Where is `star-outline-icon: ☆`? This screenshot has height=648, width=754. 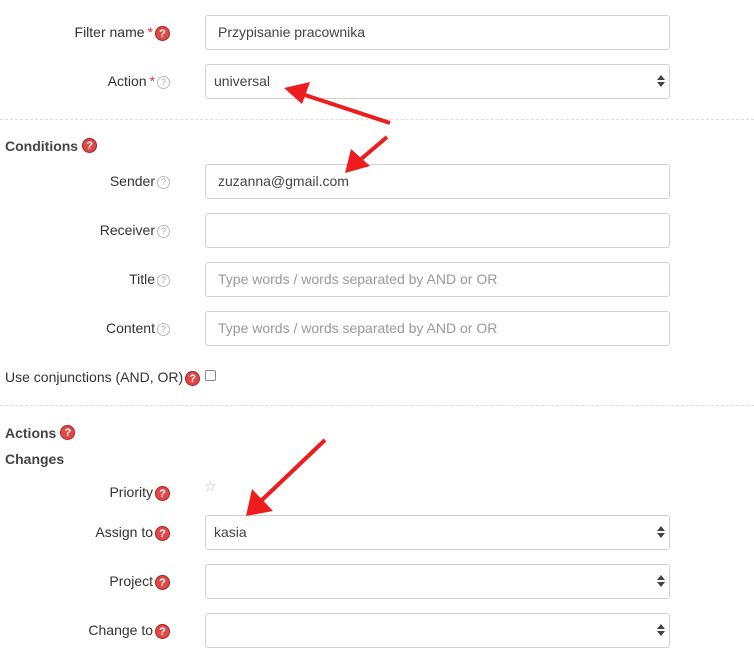
star-outline-icon: ☆ is located at coordinates (210, 486).